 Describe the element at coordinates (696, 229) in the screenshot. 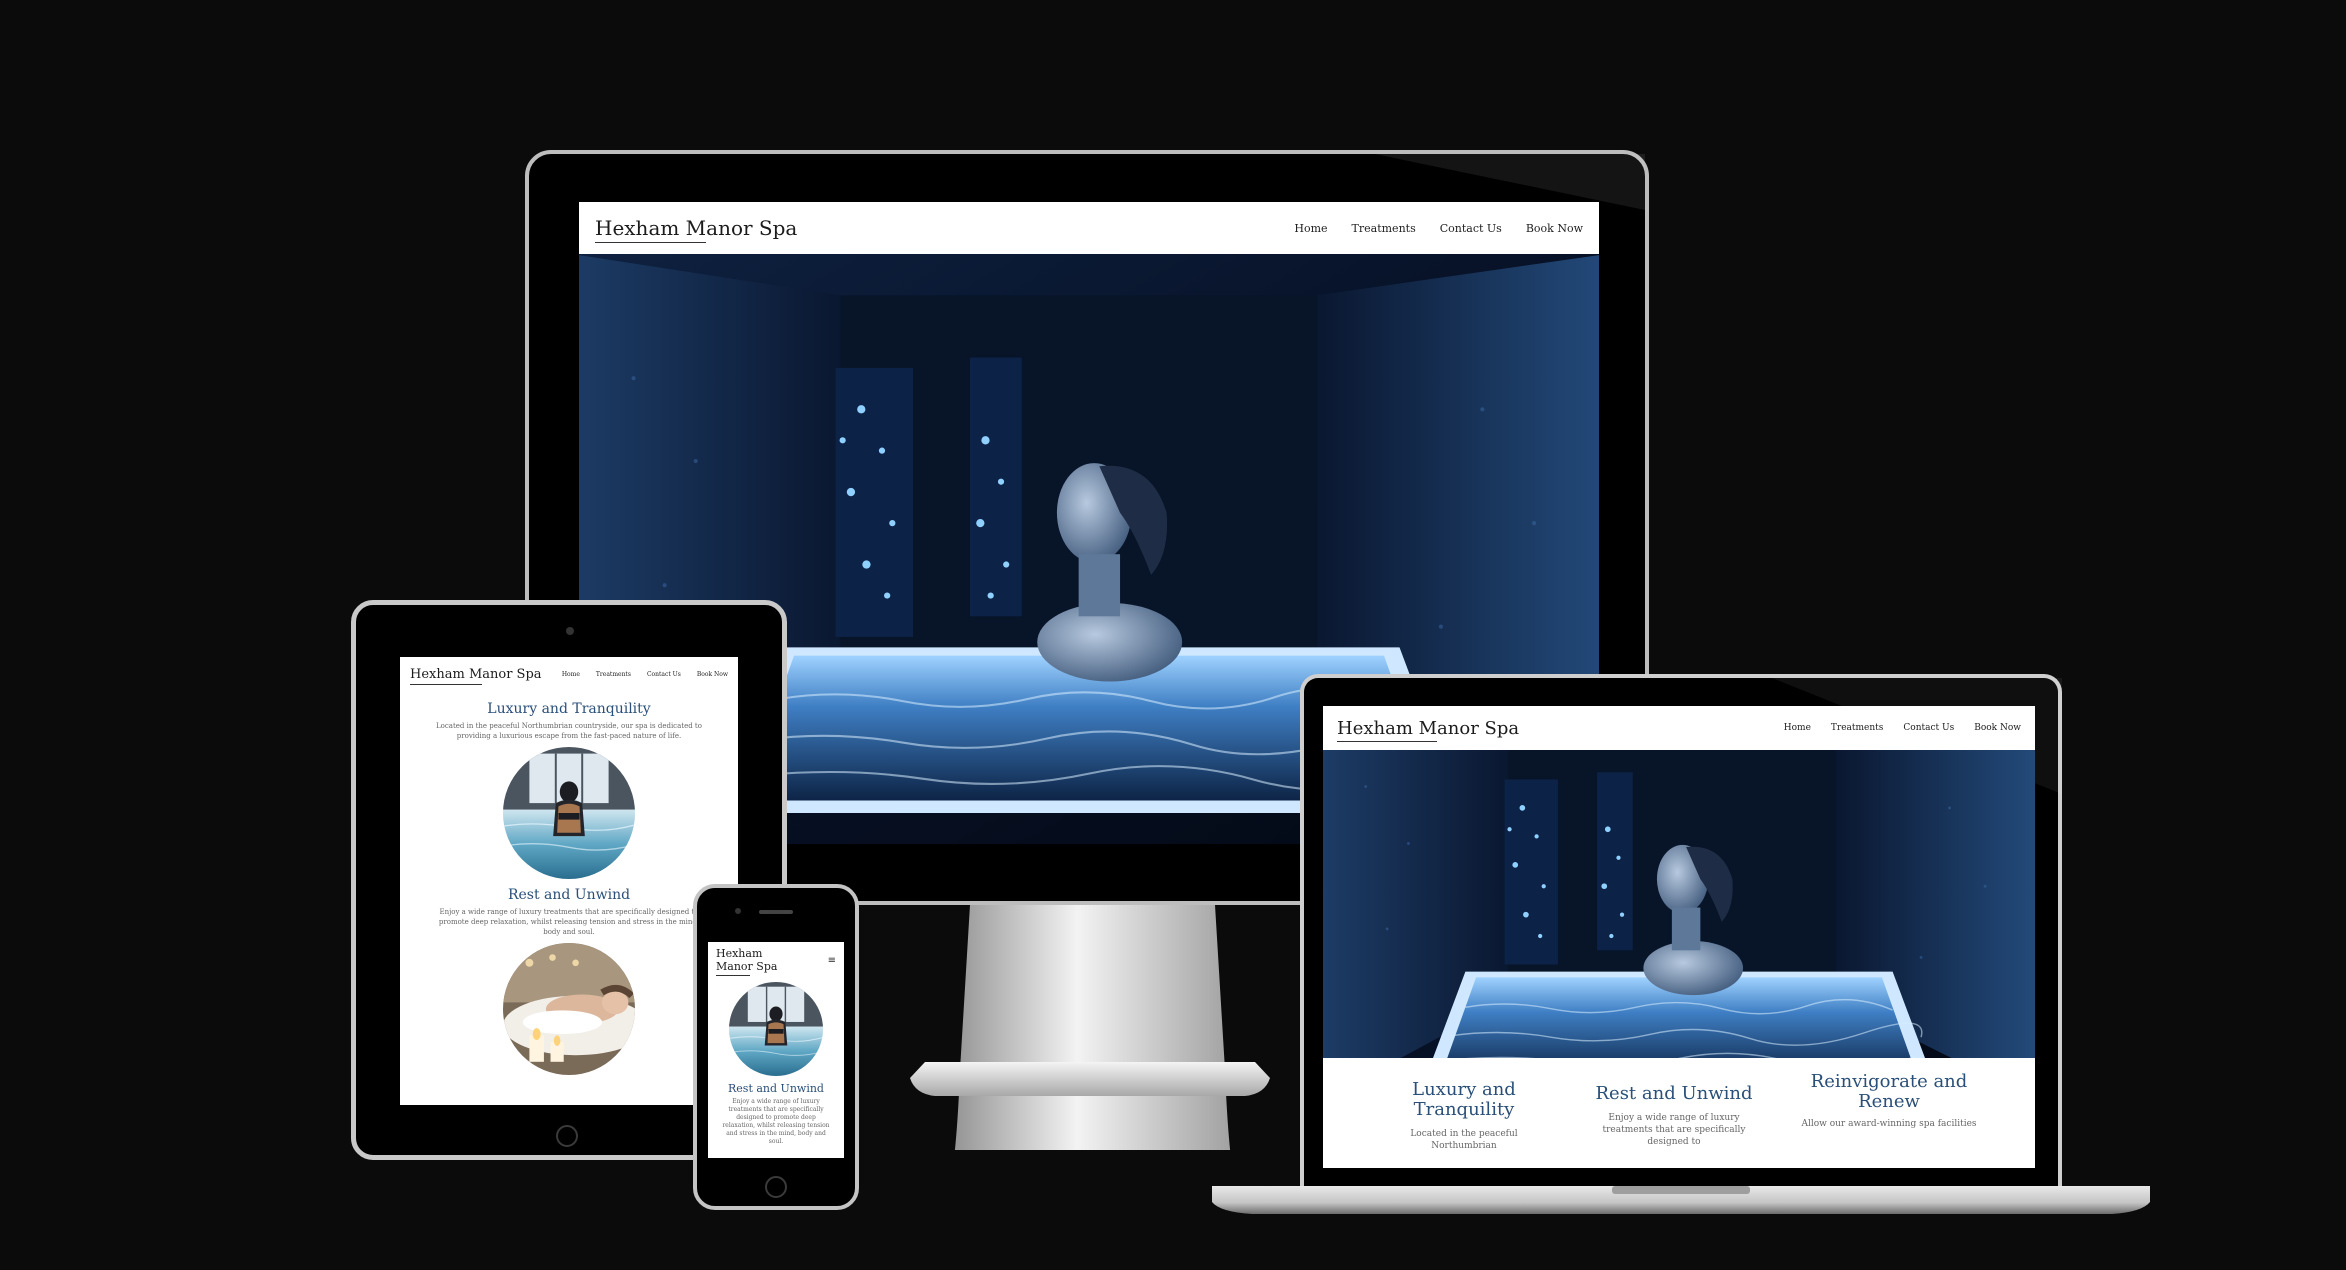

I see `site-logo: Hexham Manor Spa` at that location.